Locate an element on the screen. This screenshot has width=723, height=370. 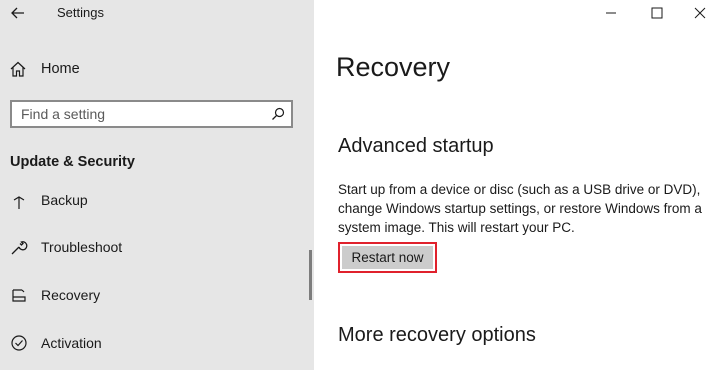
maximize-icon is located at coordinates (657, 13).